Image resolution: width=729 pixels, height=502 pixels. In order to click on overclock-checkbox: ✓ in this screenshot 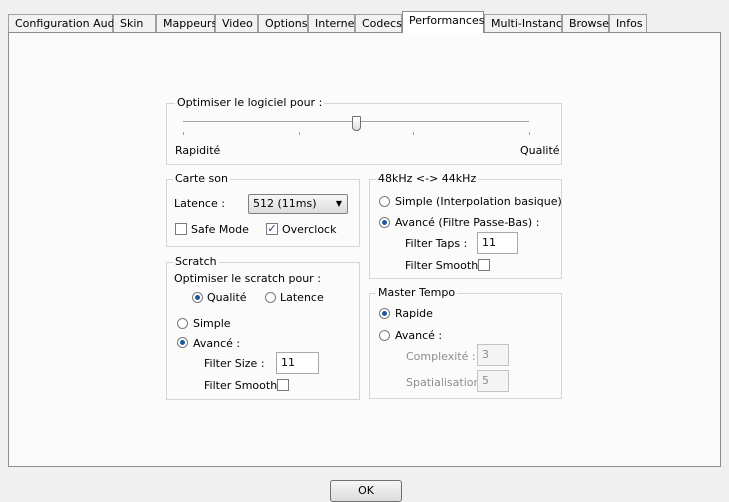, I will do `click(272, 229)`.